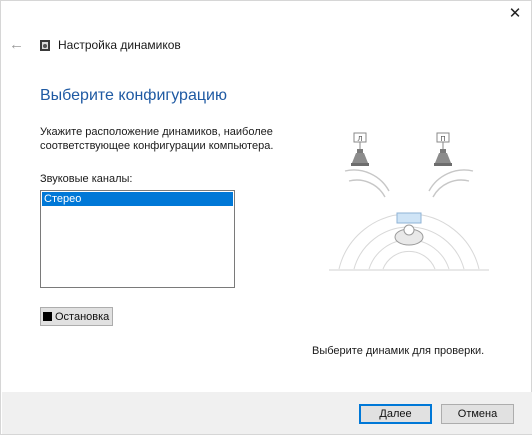  I want to click on right-speaker-label: П, so click(442, 139).